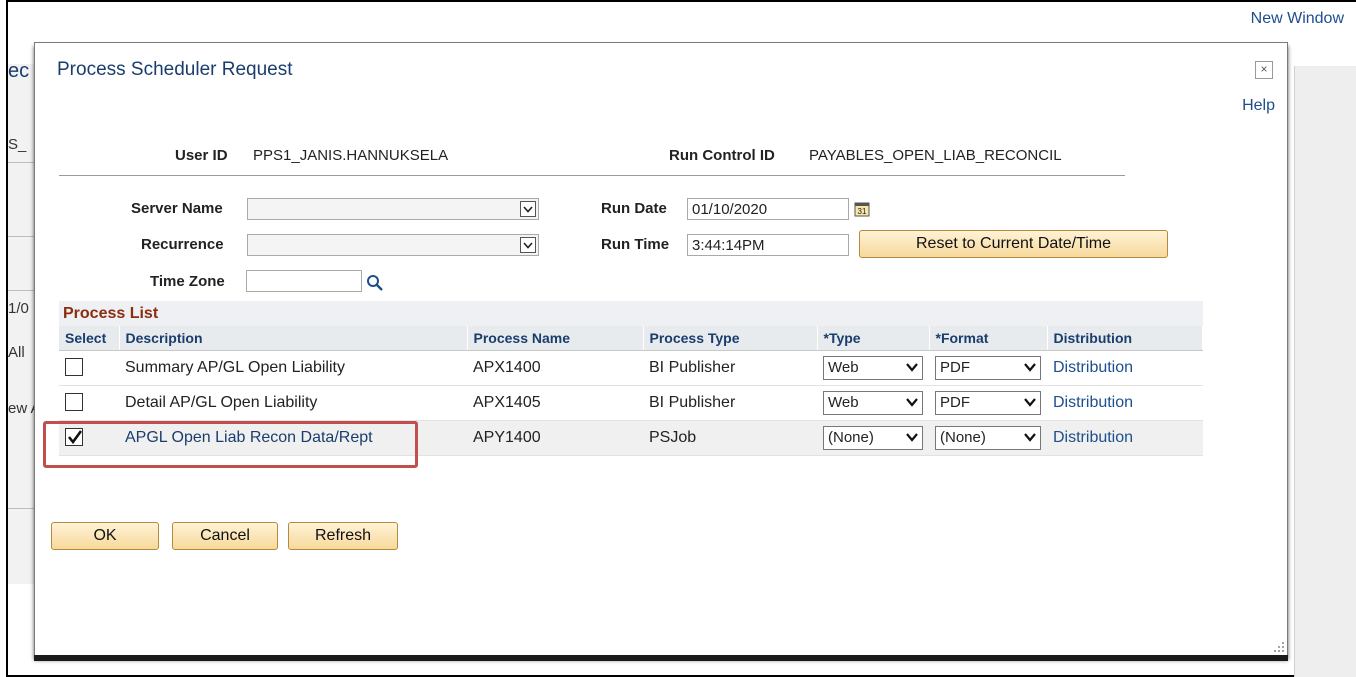 Image resolution: width=1356 pixels, height=677 pixels. I want to click on cancel-button: Cancel, so click(225, 536).